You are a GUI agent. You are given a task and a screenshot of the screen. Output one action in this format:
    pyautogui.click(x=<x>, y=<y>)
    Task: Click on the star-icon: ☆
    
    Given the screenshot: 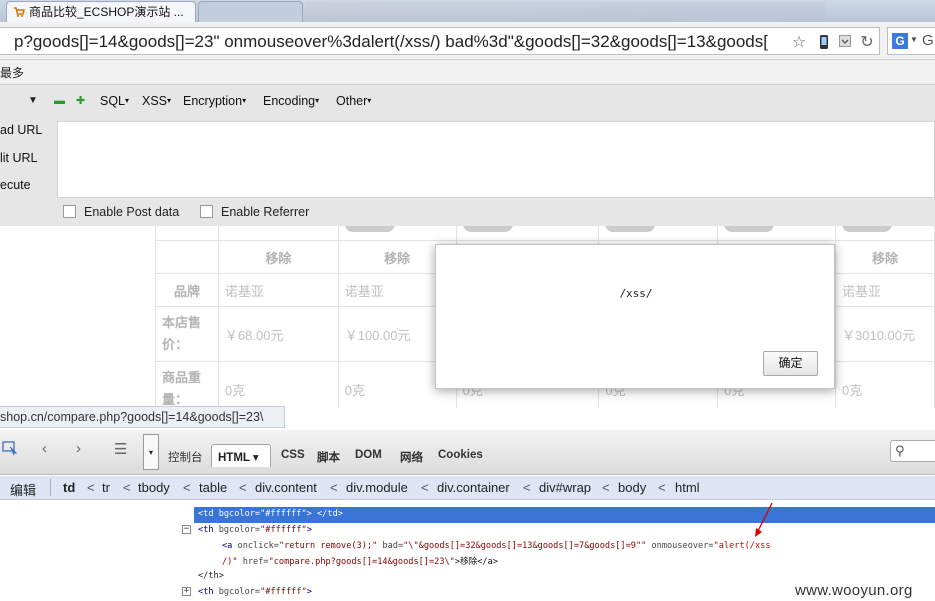 What is the action you would take?
    pyautogui.click(x=799, y=43)
    